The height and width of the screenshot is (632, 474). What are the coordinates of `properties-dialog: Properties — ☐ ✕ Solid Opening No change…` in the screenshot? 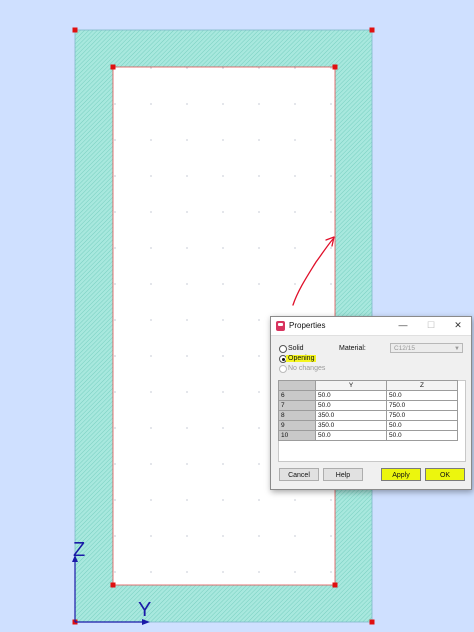 It's located at (371, 403).